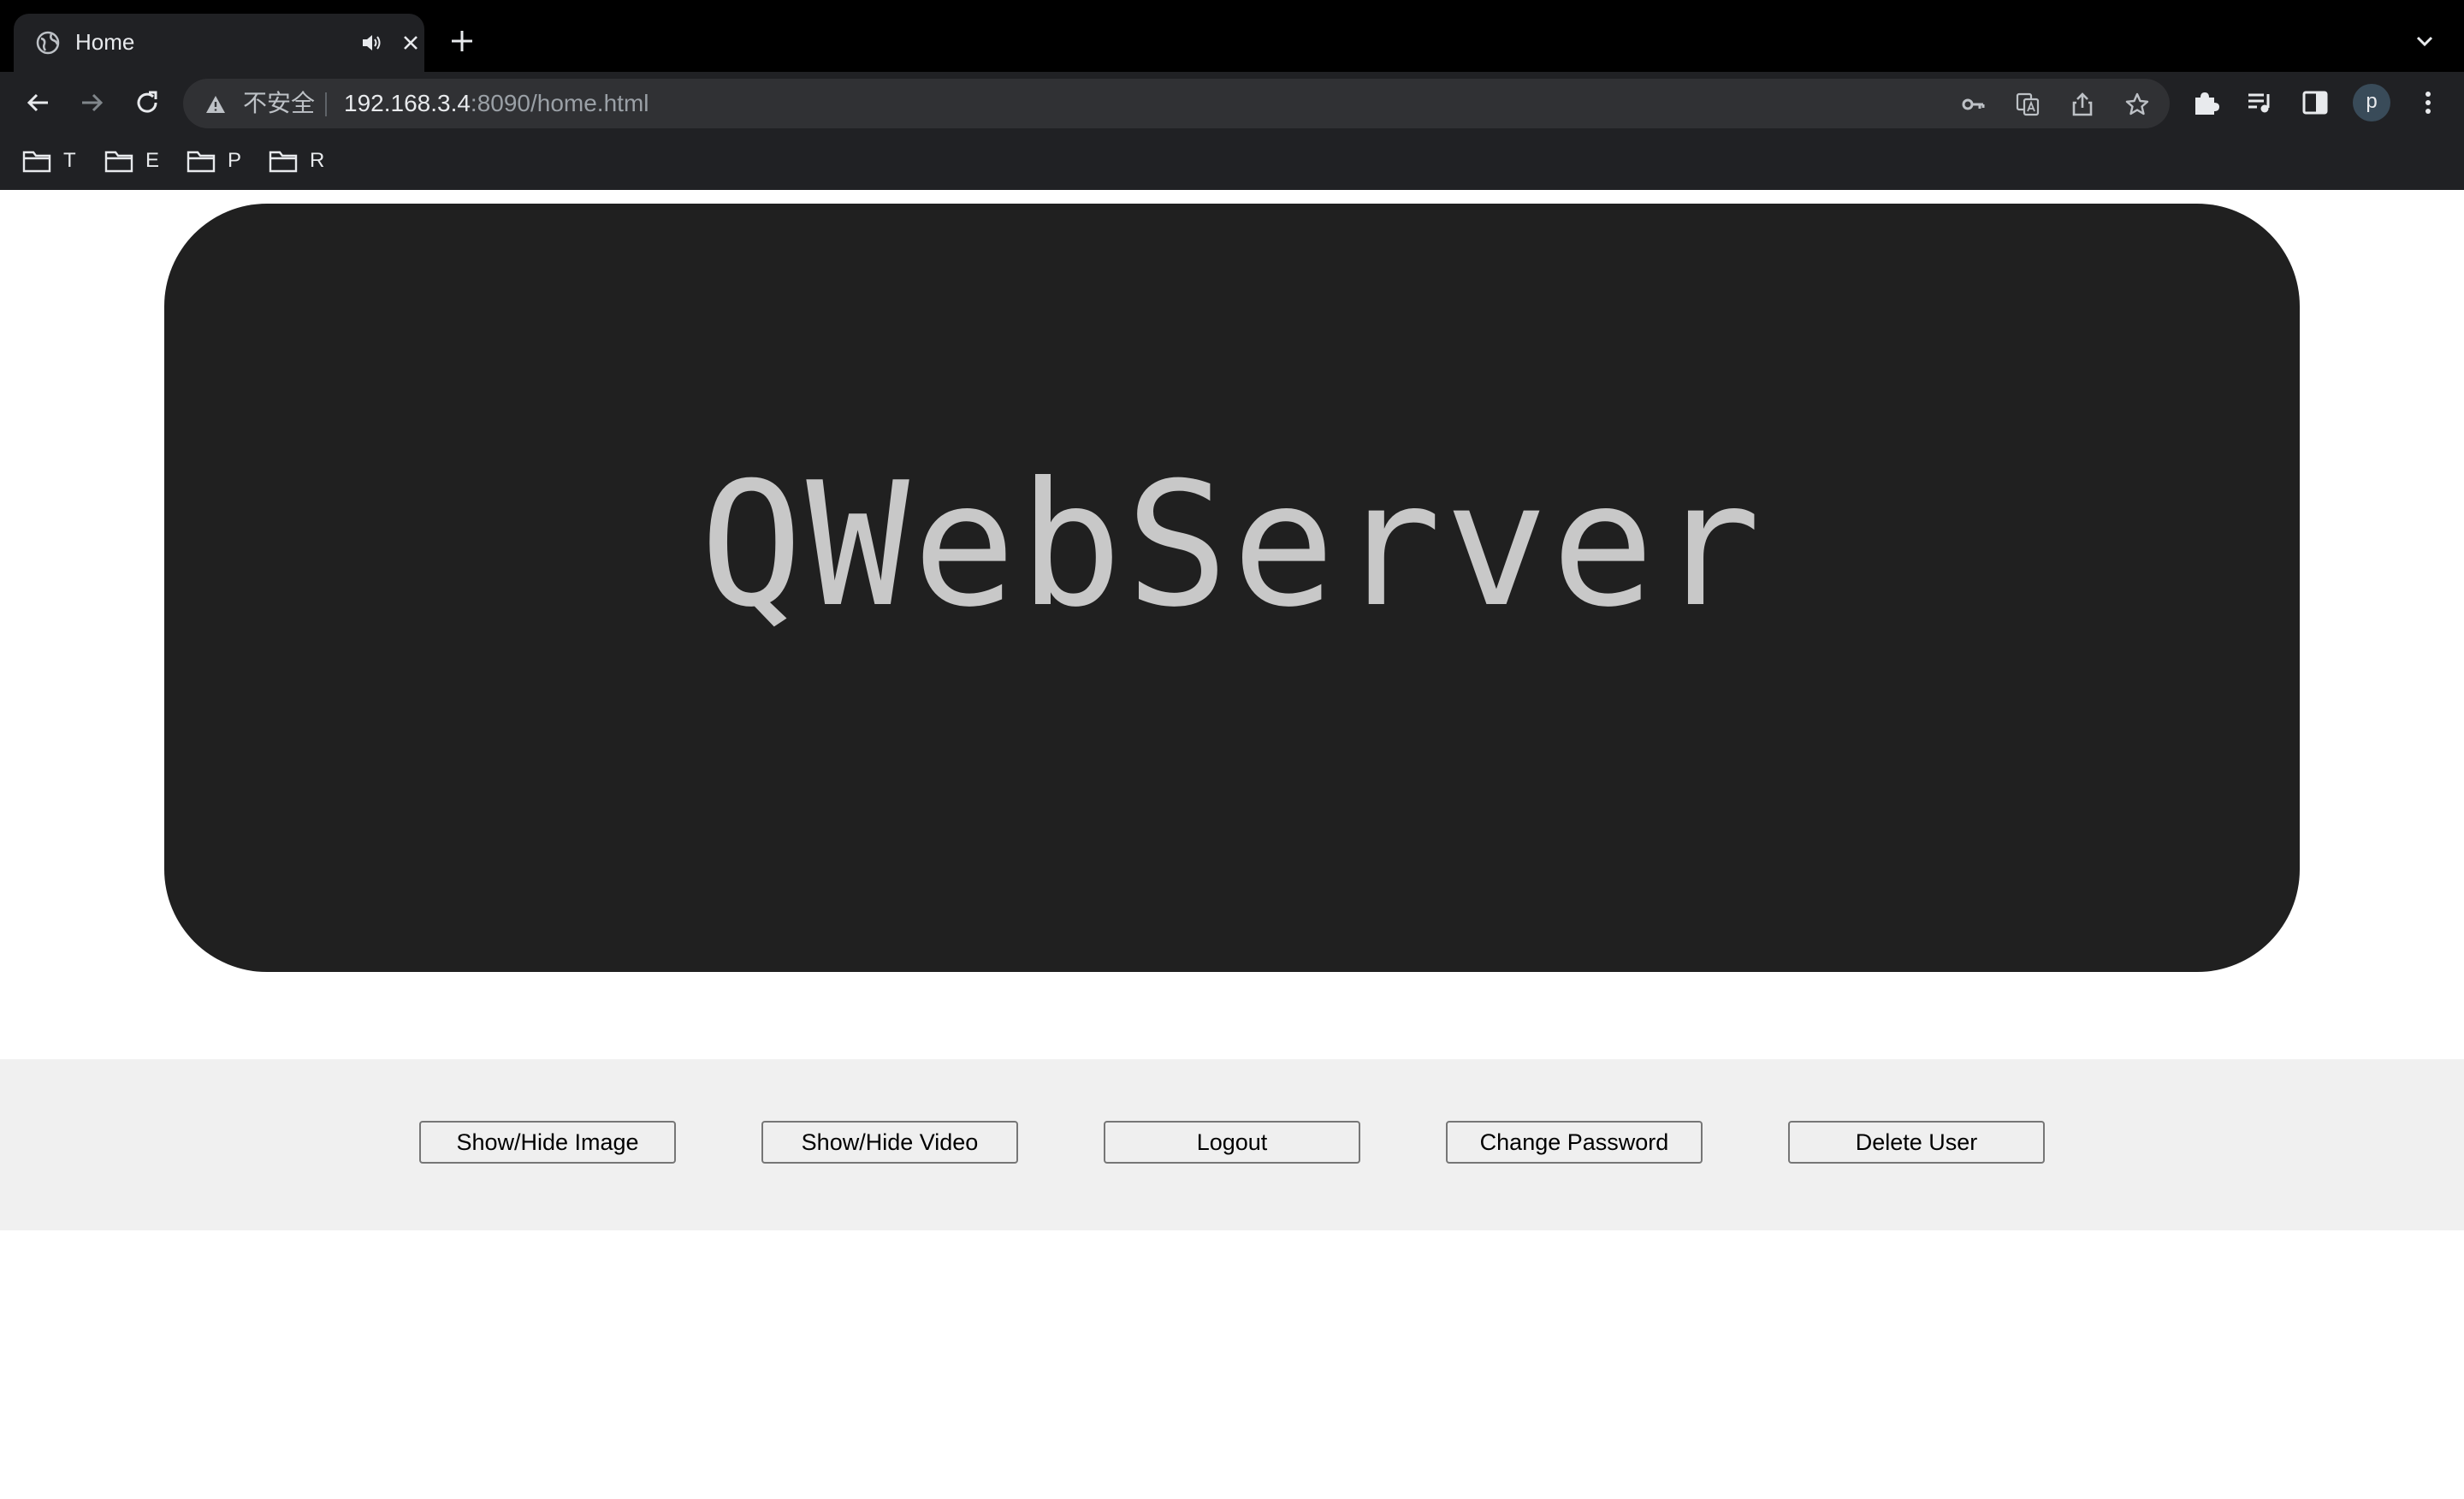 The height and width of the screenshot is (1499, 2464). I want to click on bookmark-label: E, so click(152, 160).